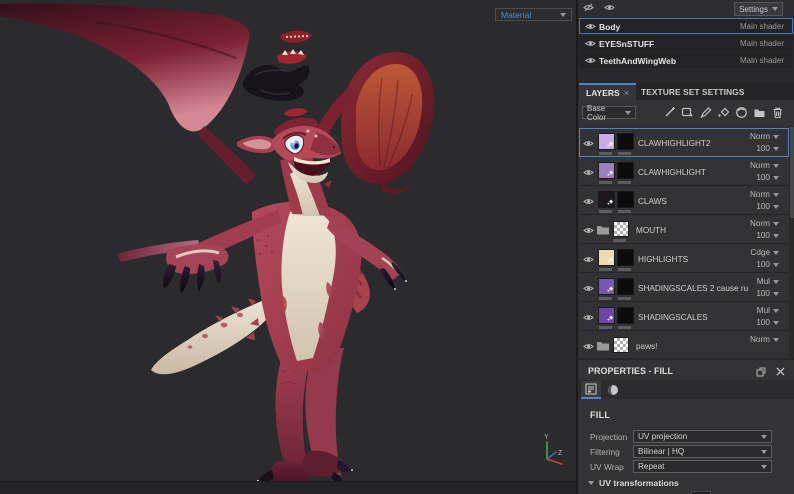 The width and height of the screenshot is (794, 494). What do you see at coordinates (607, 467) in the screenshot?
I see `field-label: UV Wrap` at bounding box center [607, 467].